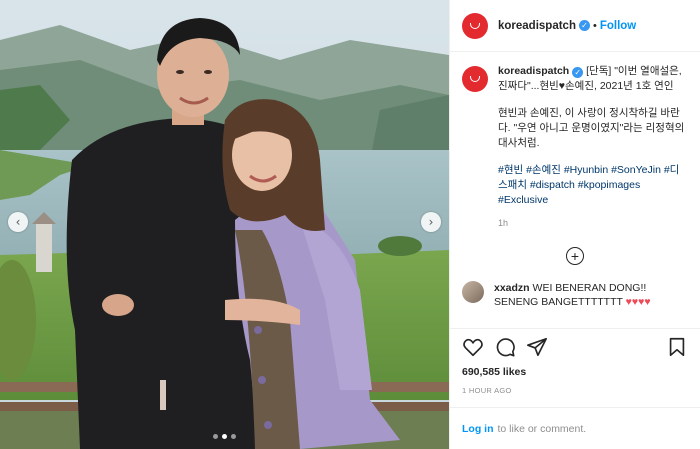 The width and height of the screenshot is (700, 449). What do you see at coordinates (505, 347) in the screenshot?
I see `comment-icon` at bounding box center [505, 347].